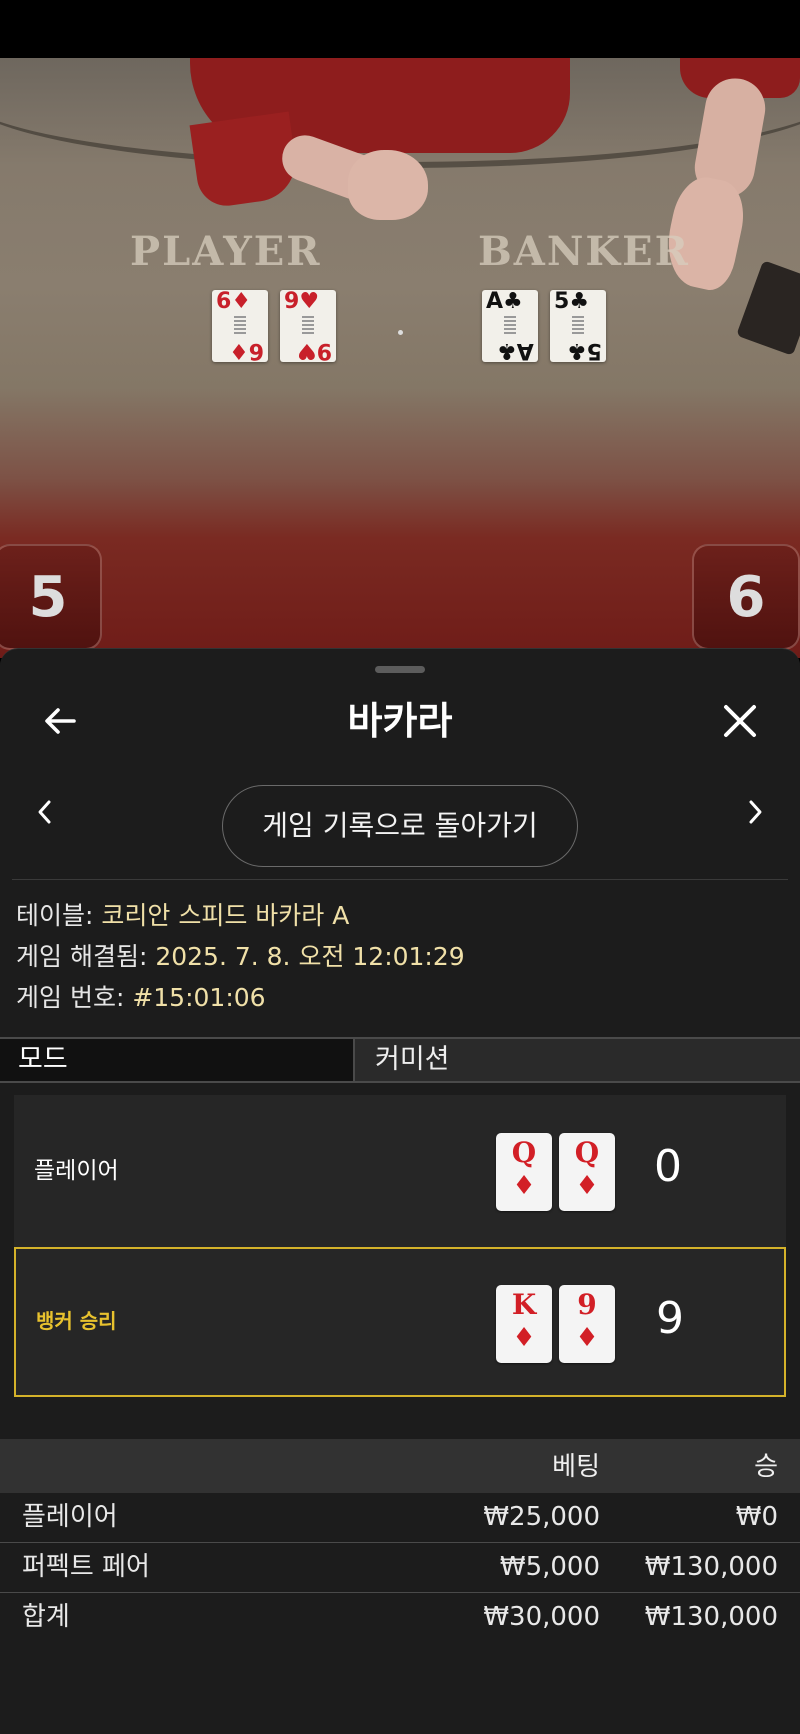 Image resolution: width=800 pixels, height=1734 pixels. What do you see at coordinates (400, 1170) in the screenshot?
I see `player-result-row: 플레이어 Q ♦ Q ♦ 0` at bounding box center [400, 1170].